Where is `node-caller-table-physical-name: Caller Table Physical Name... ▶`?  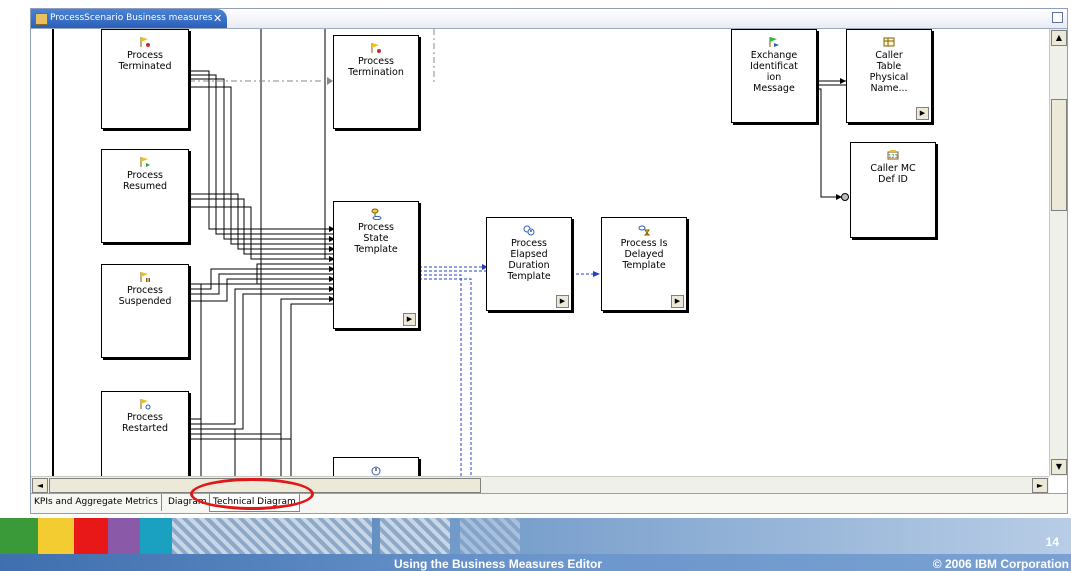
node-caller-table-physical-name: Caller Table Physical Name... ▶ is located at coordinates (889, 76).